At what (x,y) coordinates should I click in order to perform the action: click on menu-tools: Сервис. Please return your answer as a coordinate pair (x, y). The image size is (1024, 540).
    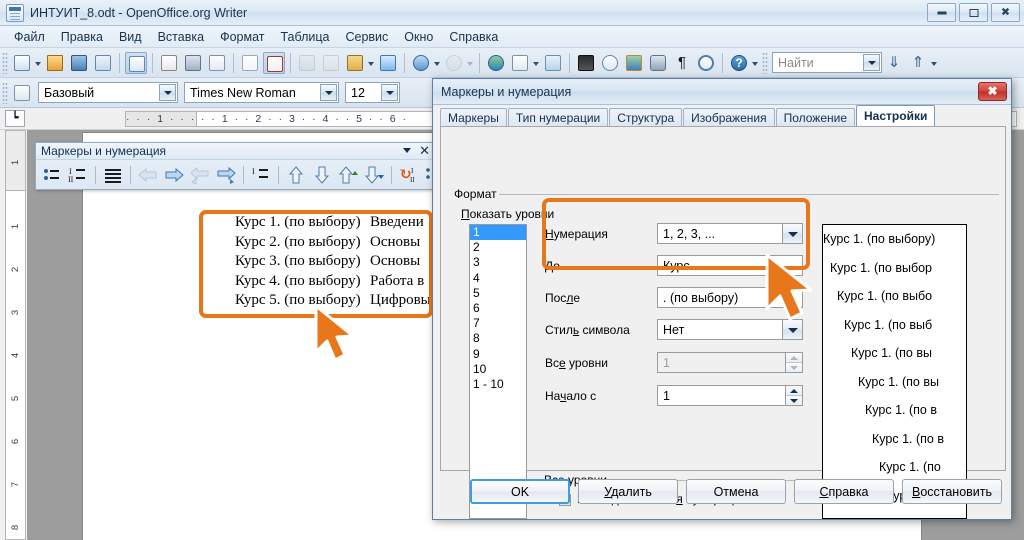
    Looking at the image, I should click on (366, 37).